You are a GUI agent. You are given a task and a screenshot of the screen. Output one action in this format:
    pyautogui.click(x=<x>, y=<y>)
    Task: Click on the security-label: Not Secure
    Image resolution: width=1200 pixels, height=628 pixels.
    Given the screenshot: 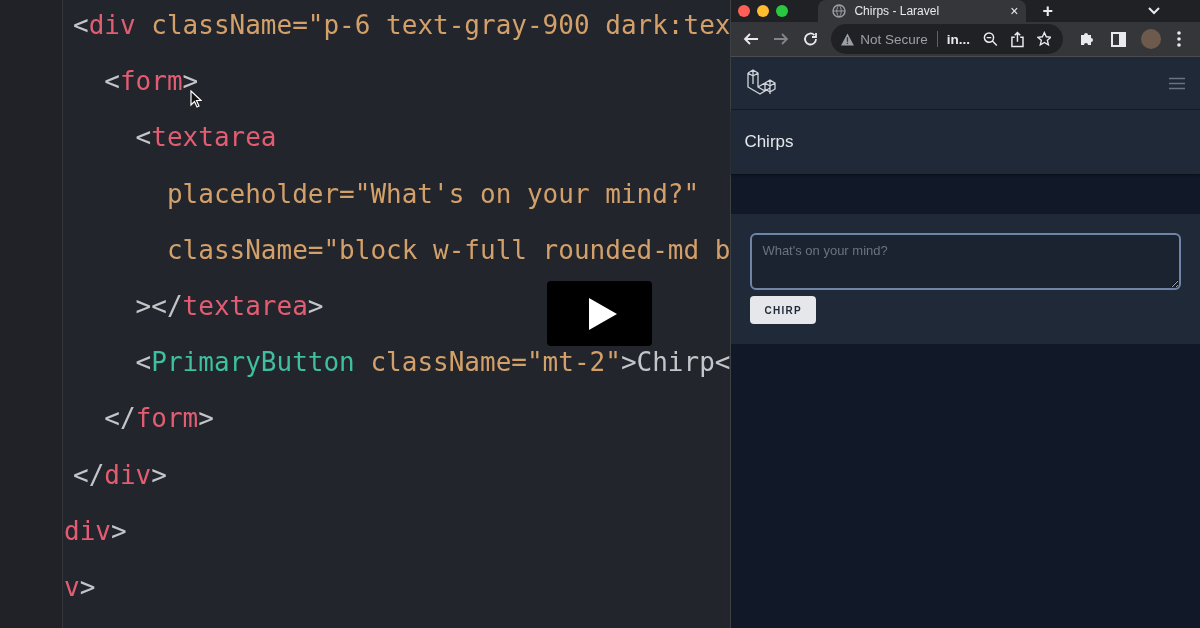 What is the action you would take?
    pyautogui.click(x=894, y=39)
    